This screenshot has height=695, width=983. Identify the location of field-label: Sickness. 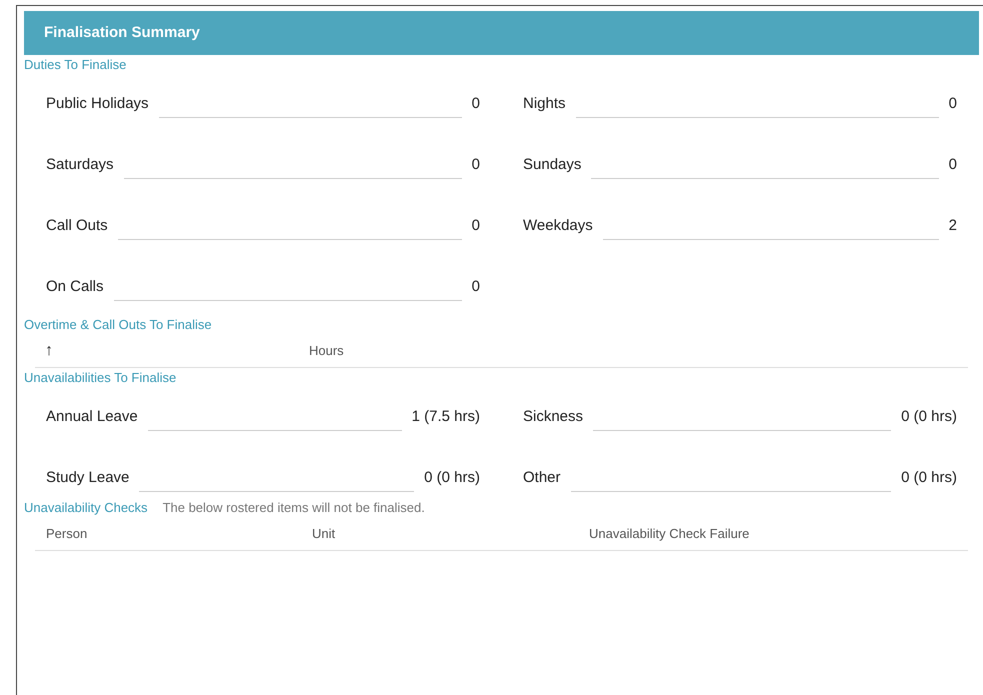
(553, 417).